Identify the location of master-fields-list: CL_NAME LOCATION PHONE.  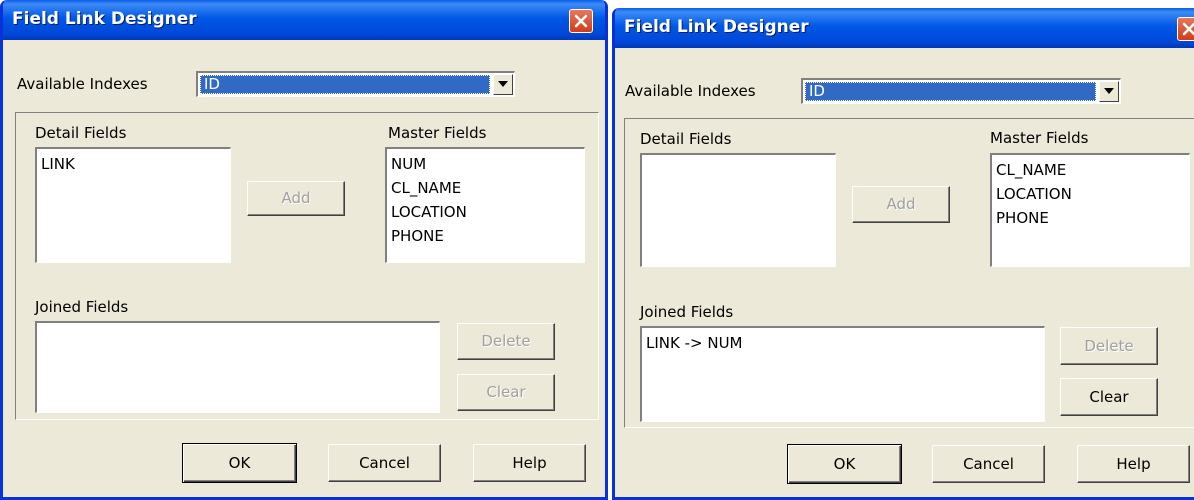
(1090, 210).